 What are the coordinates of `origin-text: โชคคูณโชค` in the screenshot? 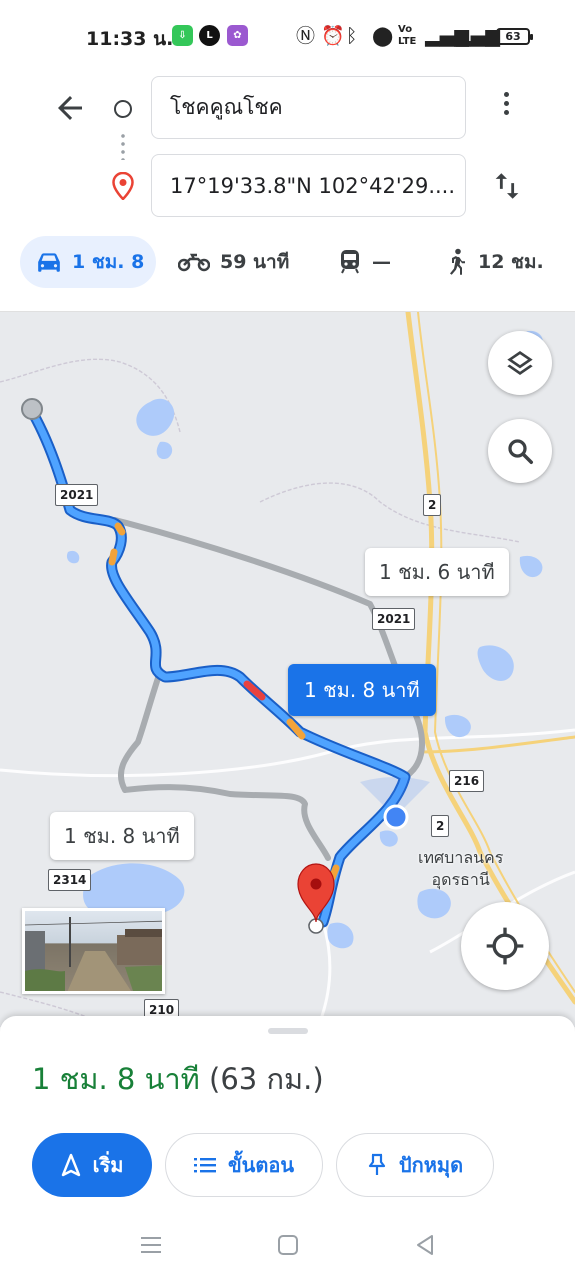 It's located at (226, 107).